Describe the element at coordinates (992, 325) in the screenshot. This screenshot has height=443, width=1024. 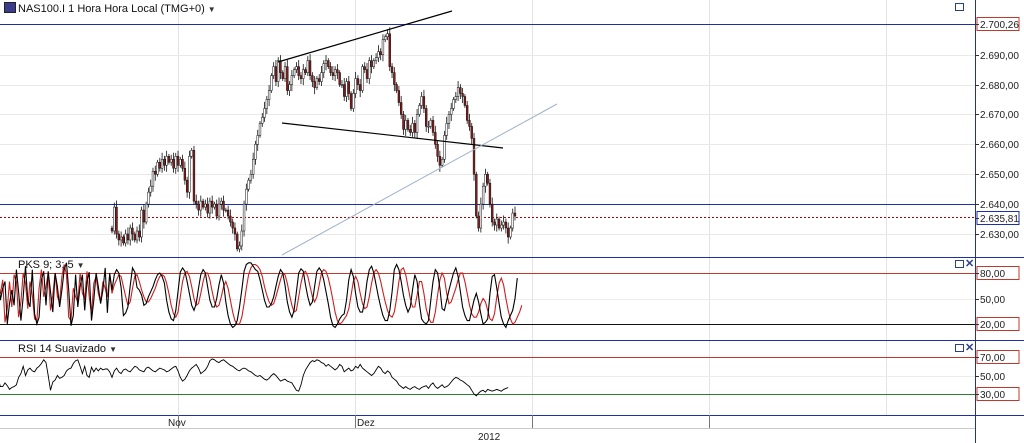
I see `stochastic-tick-label: 20,00` at that location.